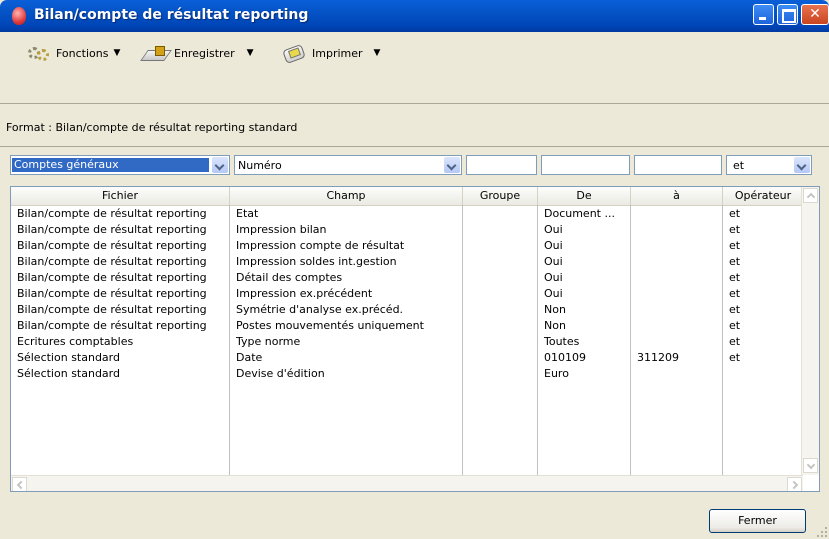 The width and height of the screenshot is (829, 539). Describe the element at coordinates (337, 53) in the screenshot. I see `print-label: Imprimer` at that location.